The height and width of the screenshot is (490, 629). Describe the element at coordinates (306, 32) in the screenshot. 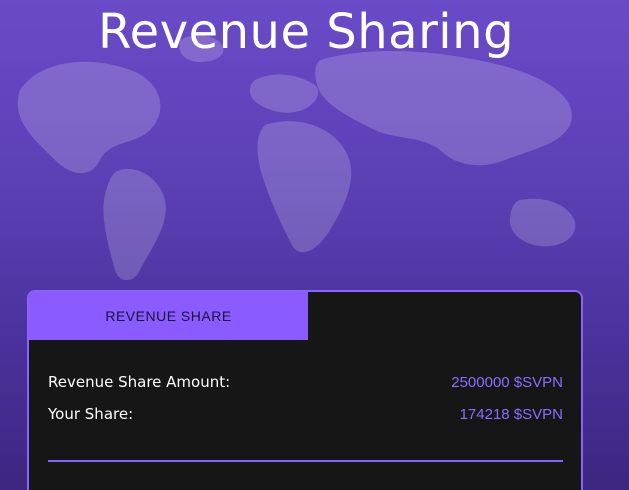

I see `page-title: Revenue Sharing` at that location.